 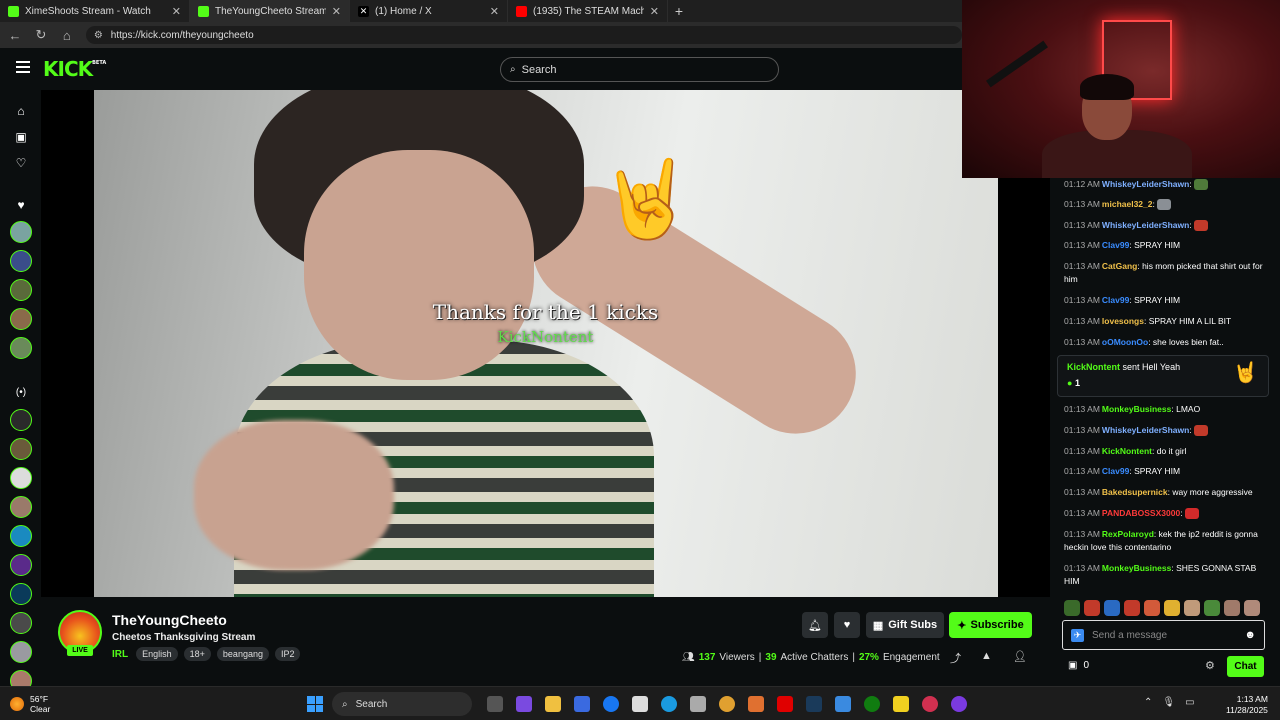 I want to click on kick-logo: KICKBETA, so click(x=74, y=69).